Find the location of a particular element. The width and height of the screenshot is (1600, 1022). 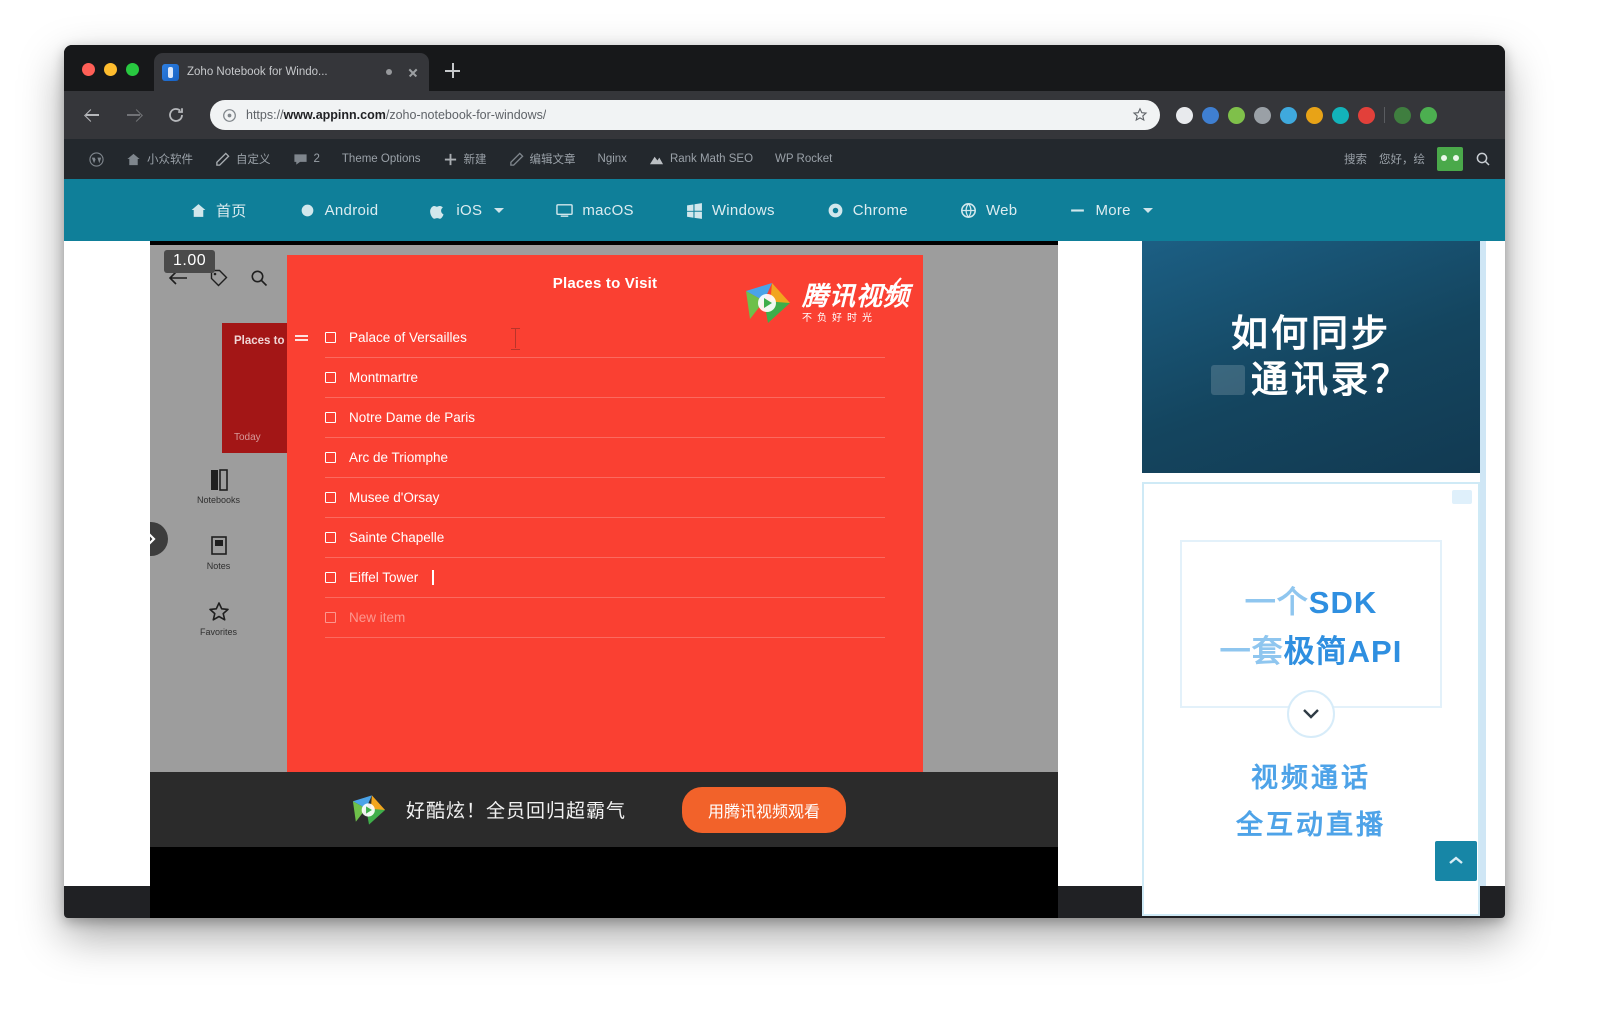

nav-item-windows: Windows is located at coordinates (730, 210).